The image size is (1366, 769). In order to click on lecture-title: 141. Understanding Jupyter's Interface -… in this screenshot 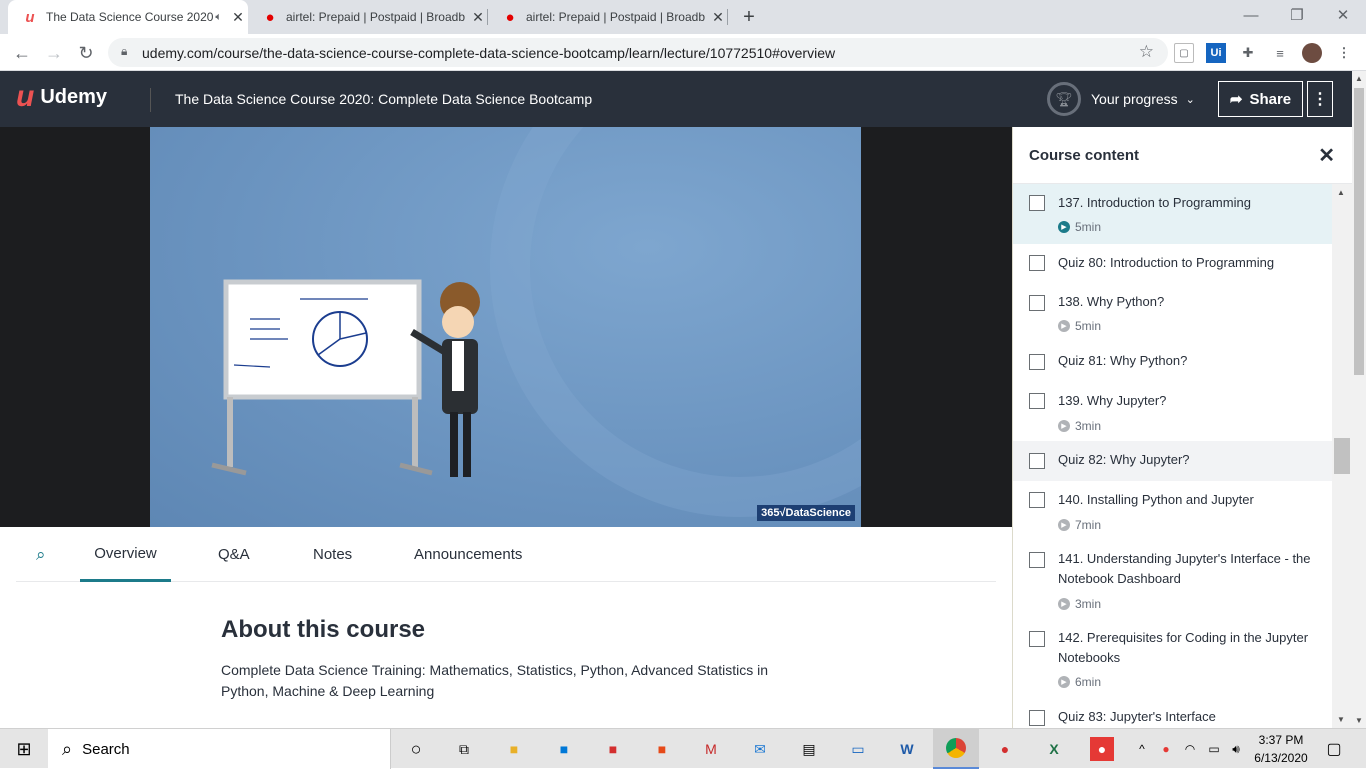, I will do `click(1184, 568)`.